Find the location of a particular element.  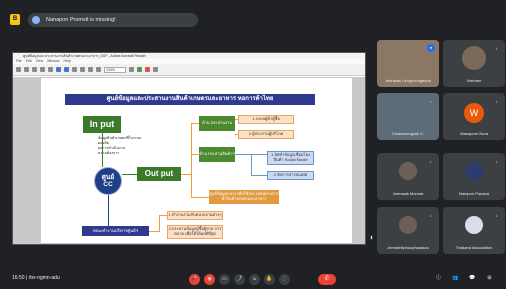

pdf-toolbar: 103% is located at coordinates (189, 70).